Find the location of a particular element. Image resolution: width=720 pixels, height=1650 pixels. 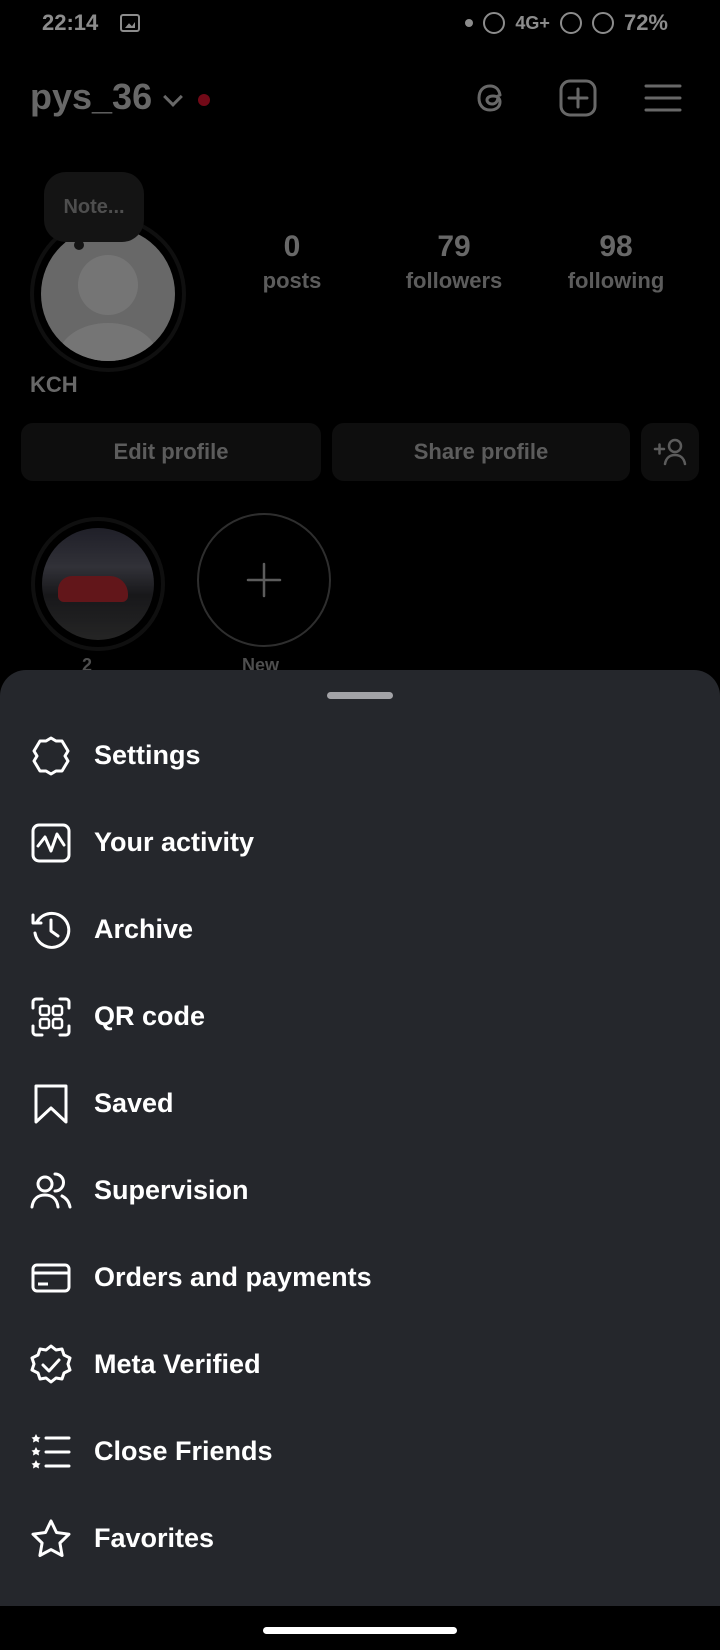

add-person-icon is located at coordinates (670, 452).